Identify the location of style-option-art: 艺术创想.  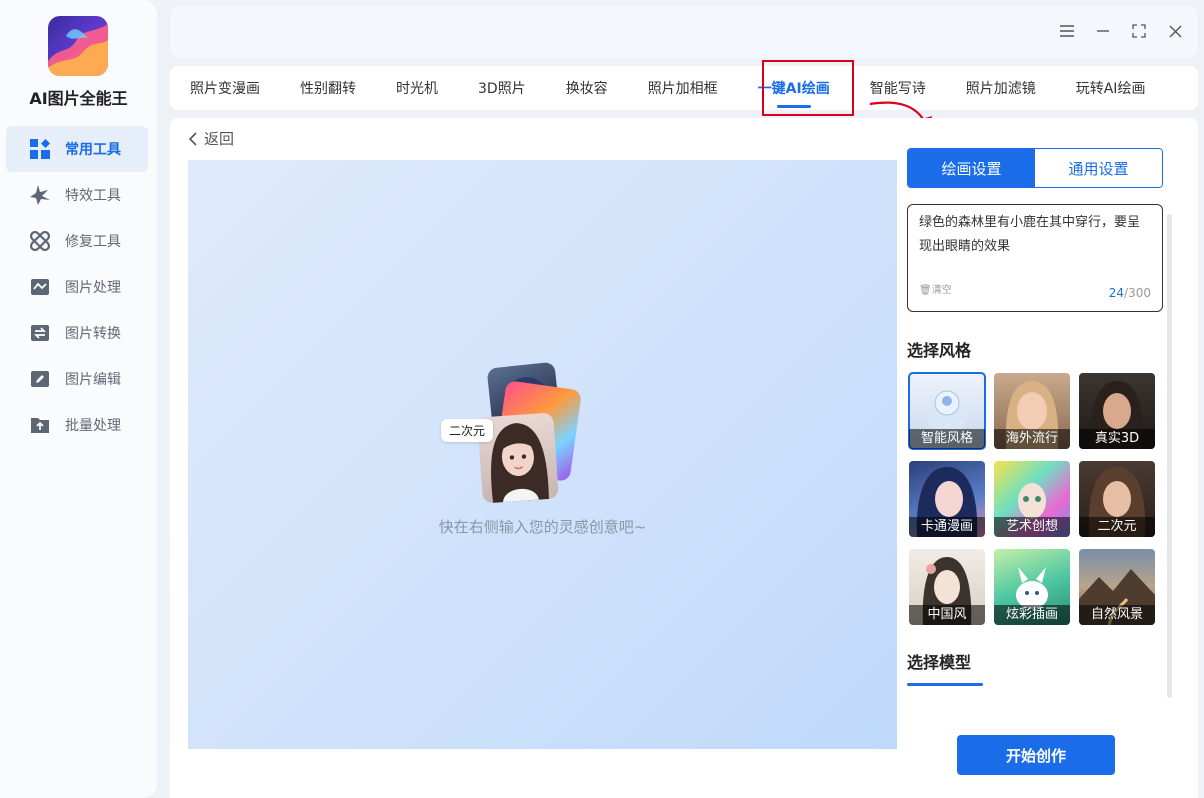
(1032, 499).